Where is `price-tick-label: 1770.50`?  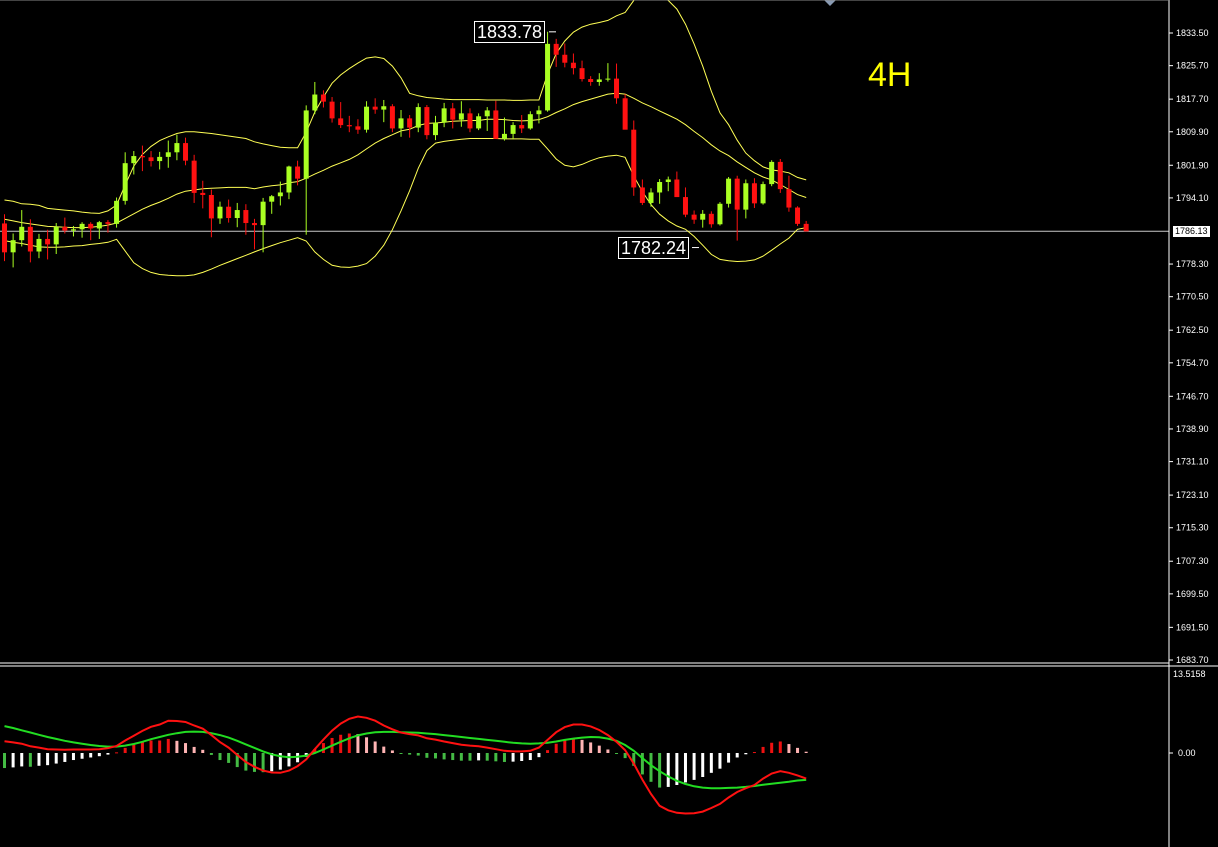
price-tick-label: 1770.50 is located at coordinates (1192, 297).